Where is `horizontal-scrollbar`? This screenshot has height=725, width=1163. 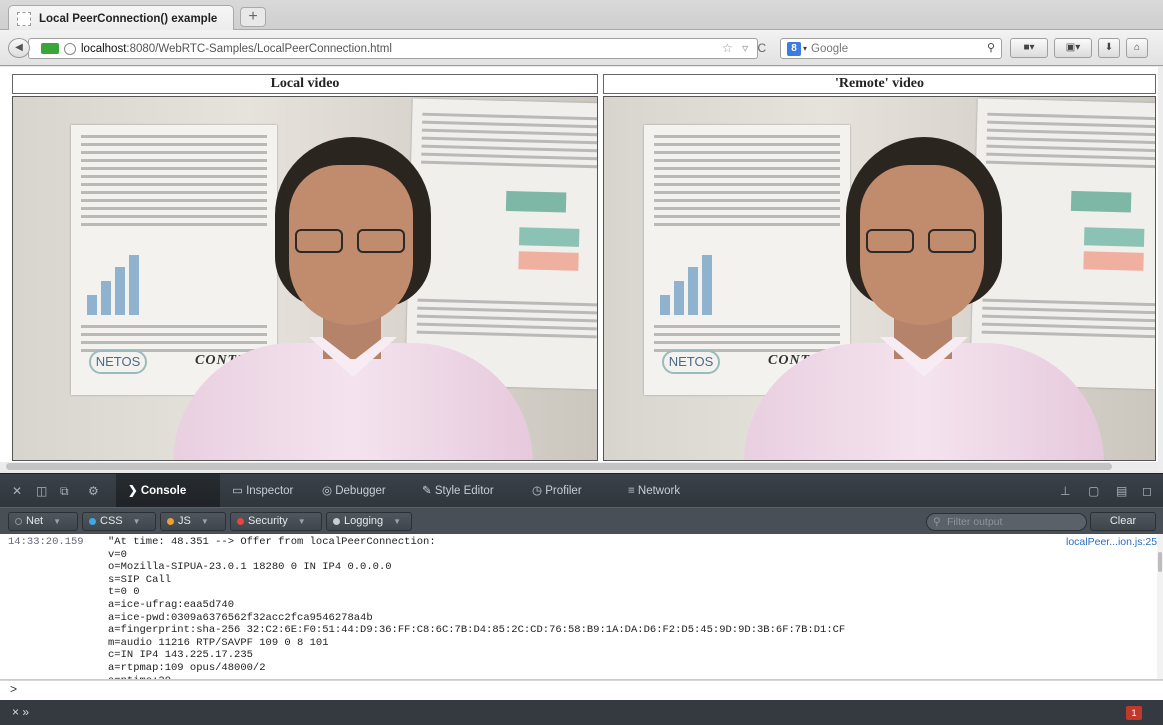 horizontal-scrollbar is located at coordinates (579, 466).